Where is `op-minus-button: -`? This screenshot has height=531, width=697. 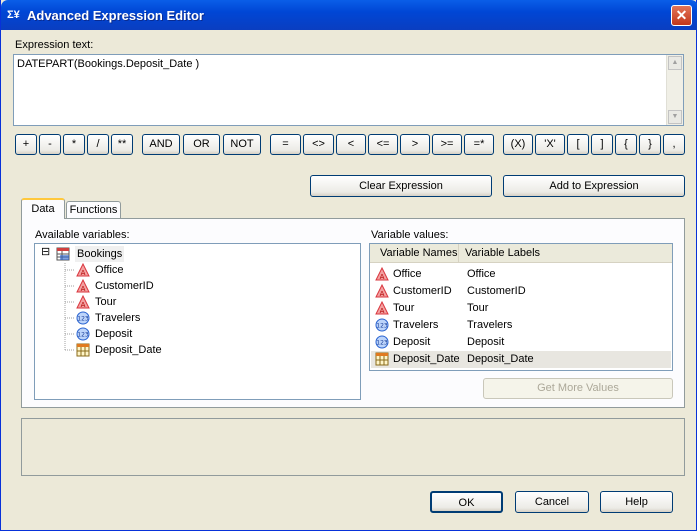 op-minus-button: - is located at coordinates (50, 144).